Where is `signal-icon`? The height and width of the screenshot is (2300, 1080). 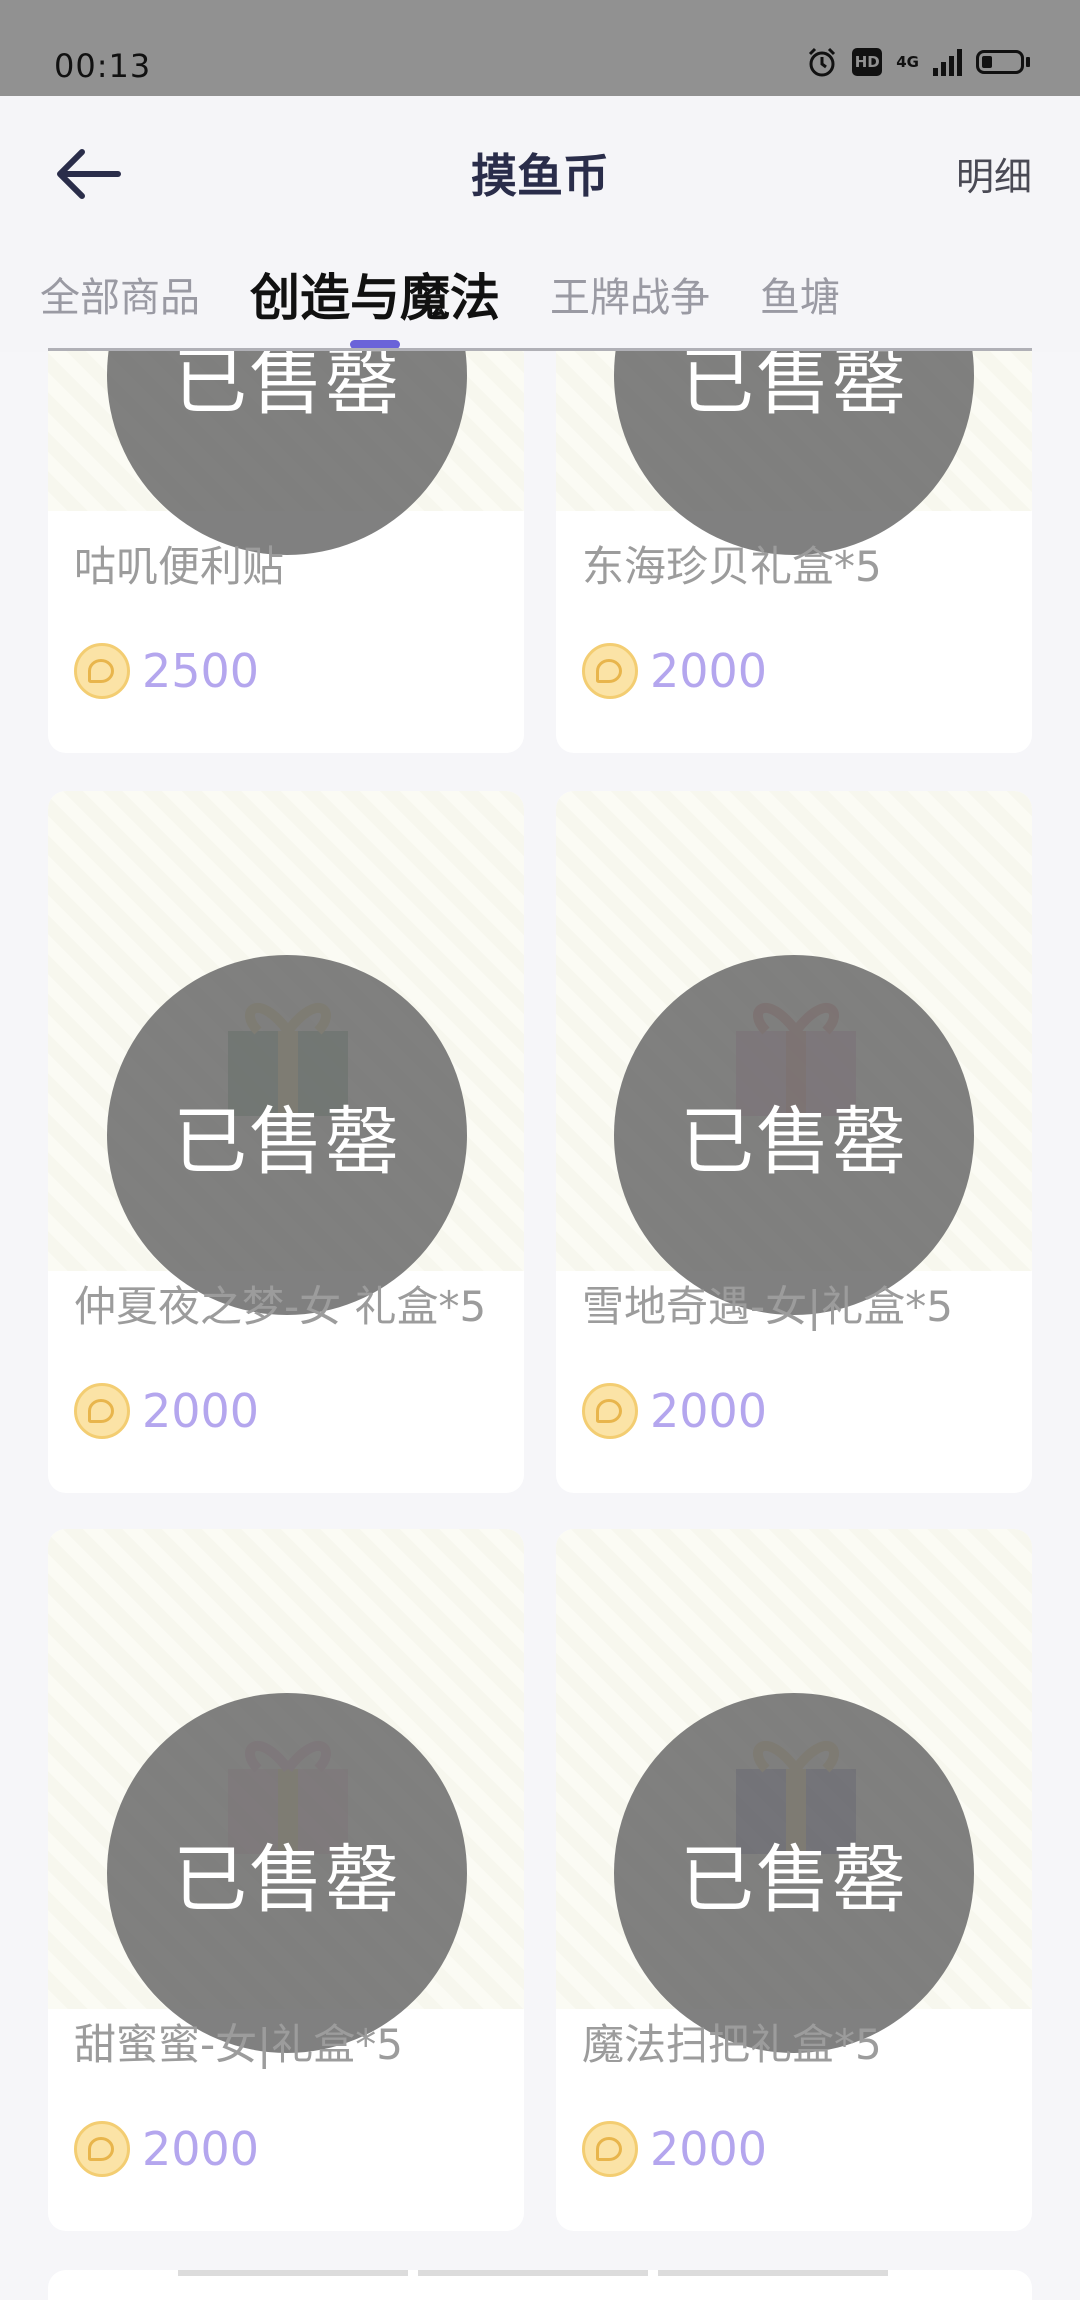 signal-icon is located at coordinates (947, 62).